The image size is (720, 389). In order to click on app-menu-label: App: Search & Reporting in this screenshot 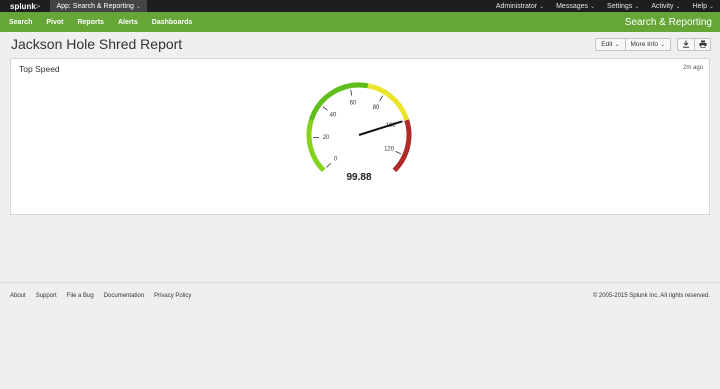, I will do `click(95, 6)`.